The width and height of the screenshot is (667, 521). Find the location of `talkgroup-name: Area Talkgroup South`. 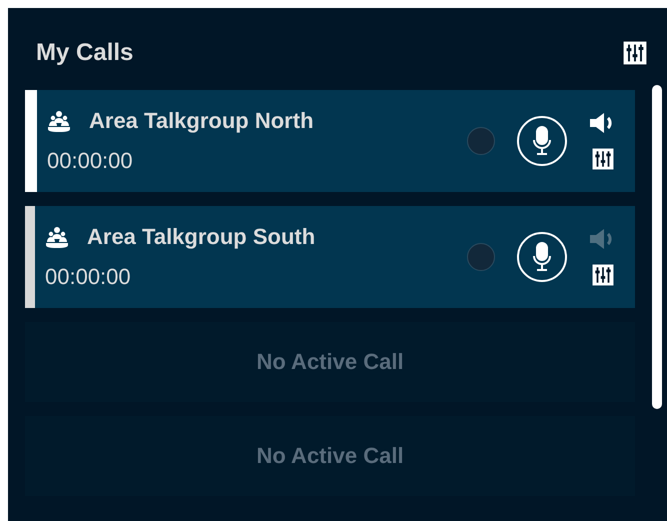

talkgroup-name: Area Talkgroup South is located at coordinates (201, 237).